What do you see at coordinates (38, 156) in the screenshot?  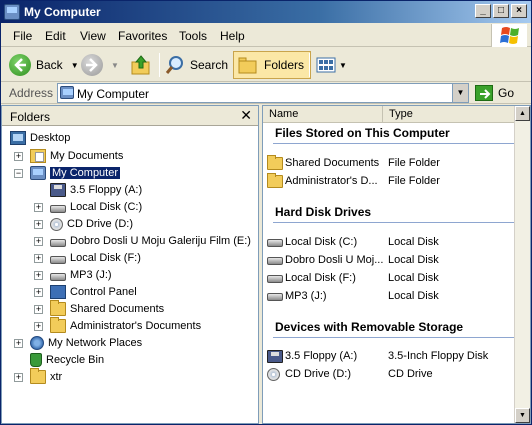 I see `my-documents-icon` at bounding box center [38, 156].